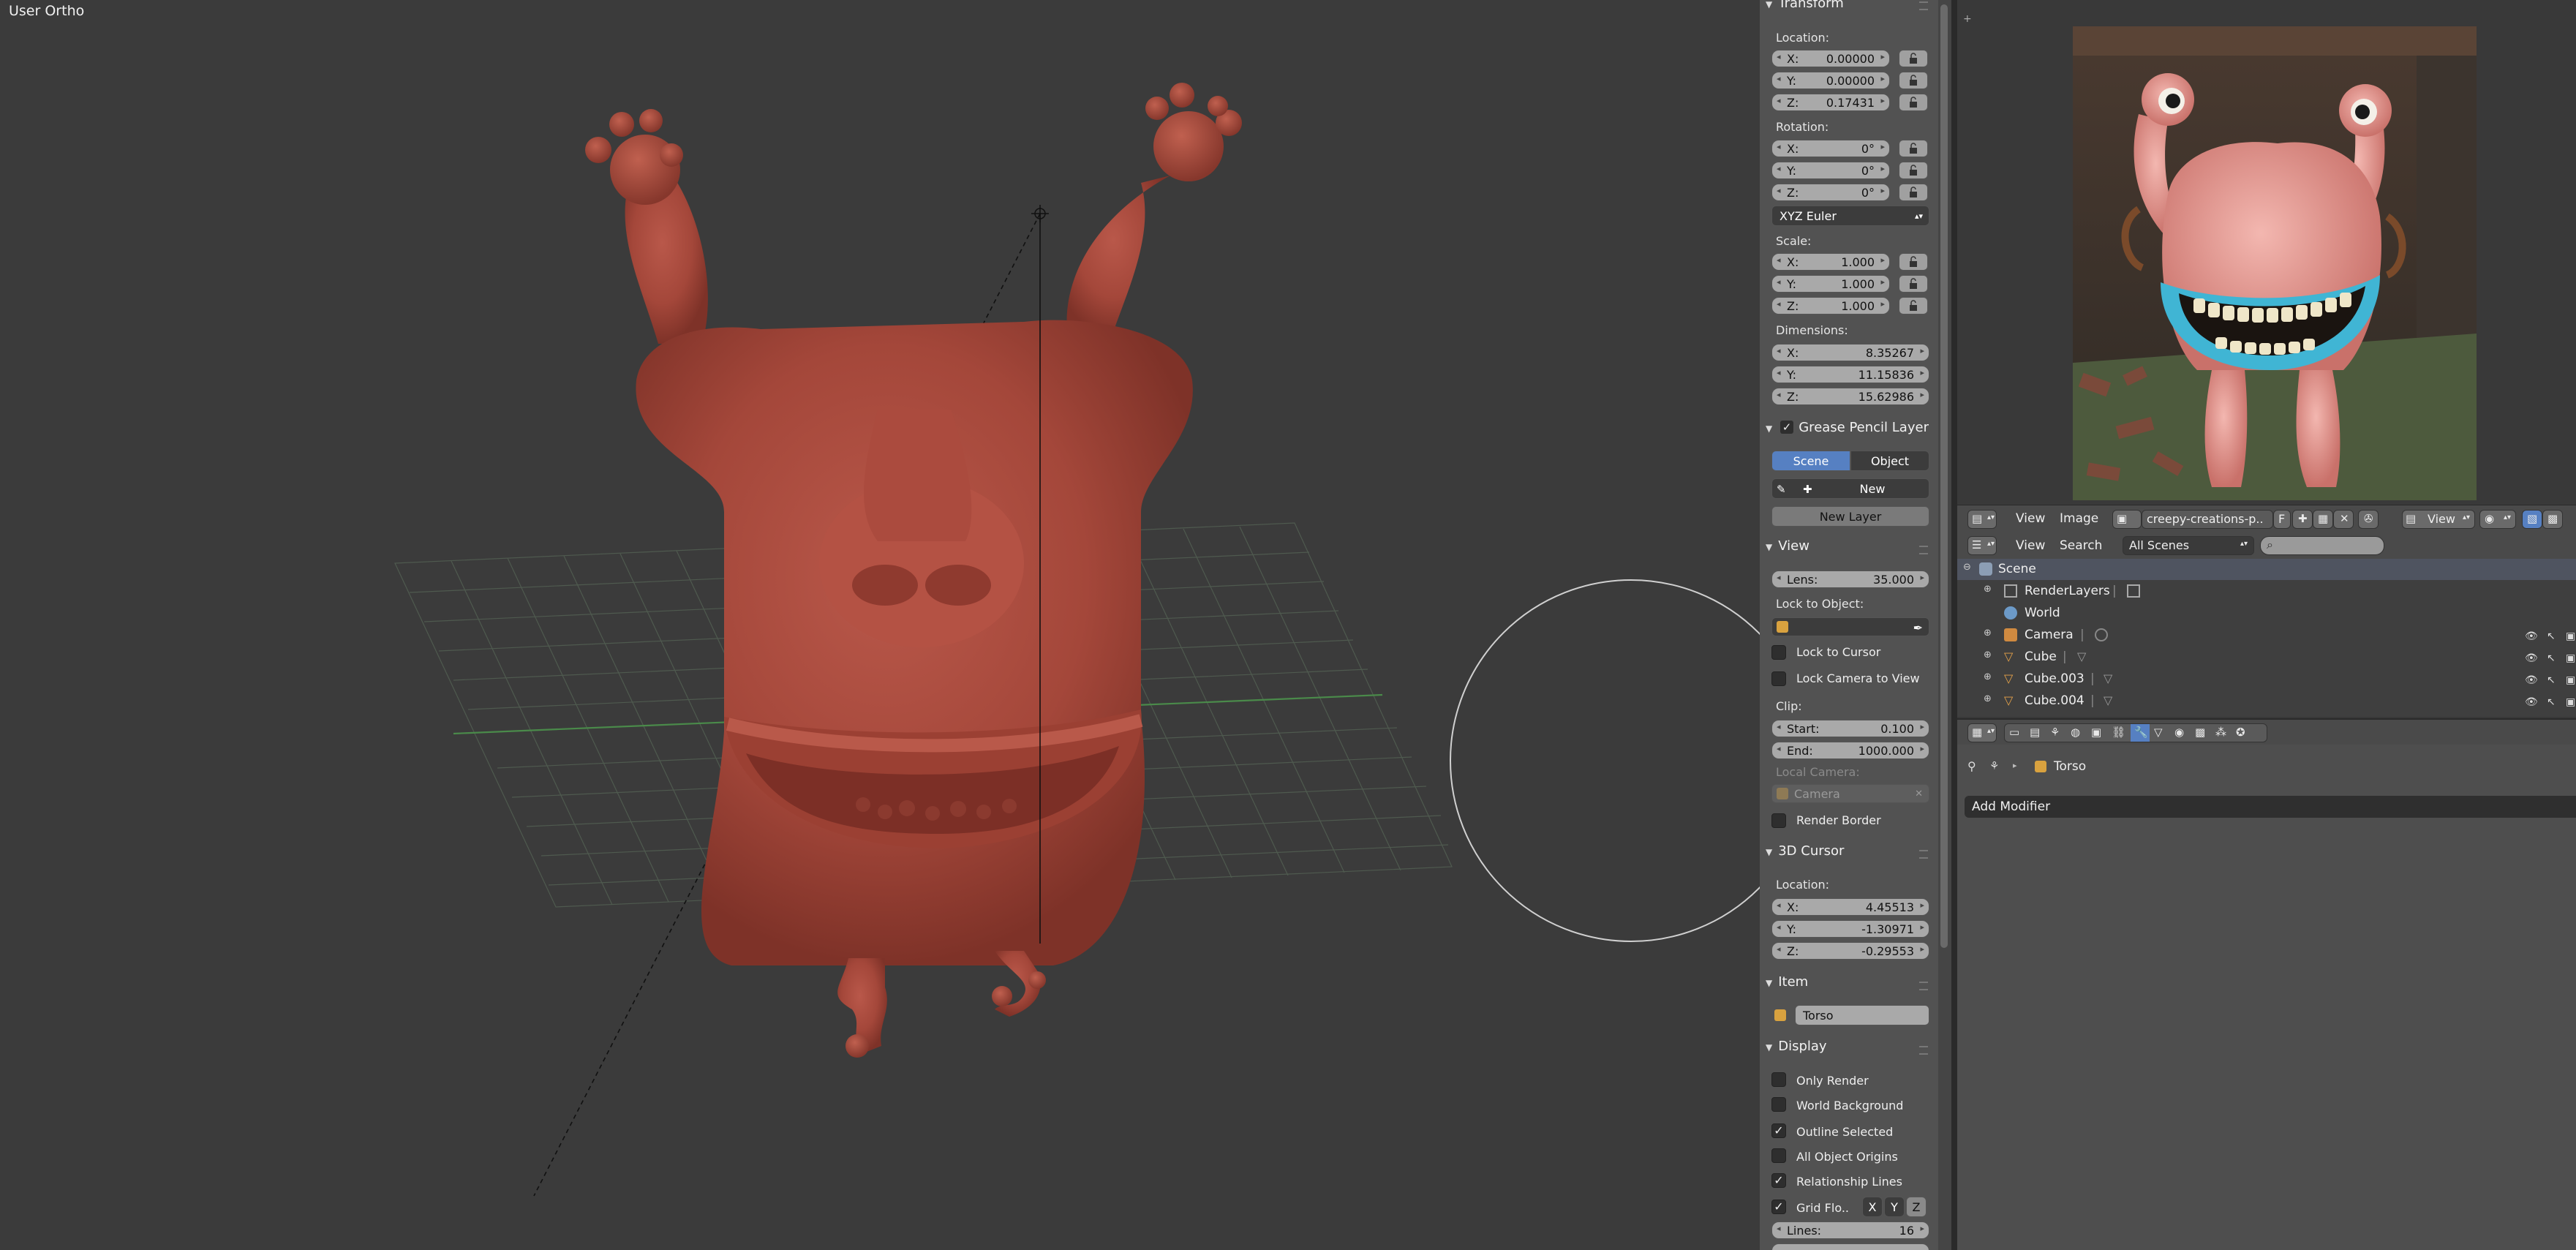  What do you see at coordinates (1982, 545) in the screenshot?
I see `editor-type-button: ☰ ▴▾` at bounding box center [1982, 545].